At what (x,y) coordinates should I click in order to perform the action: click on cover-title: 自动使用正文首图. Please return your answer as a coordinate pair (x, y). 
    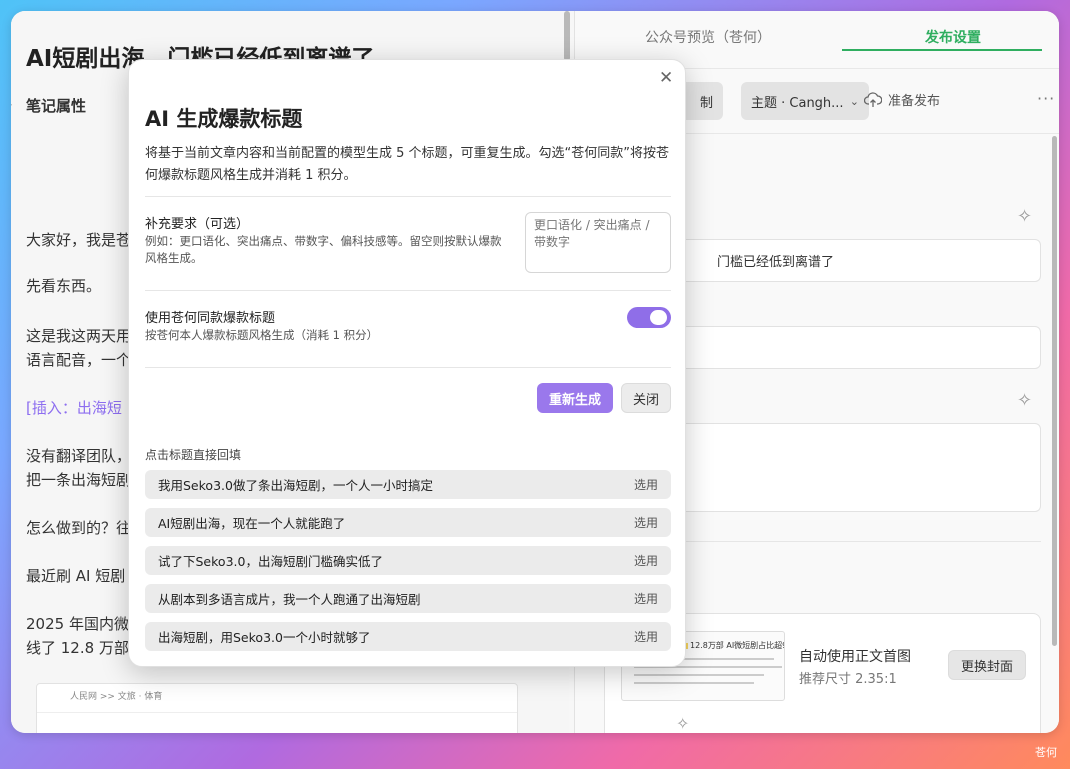
    Looking at the image, I should click on (855, 657).